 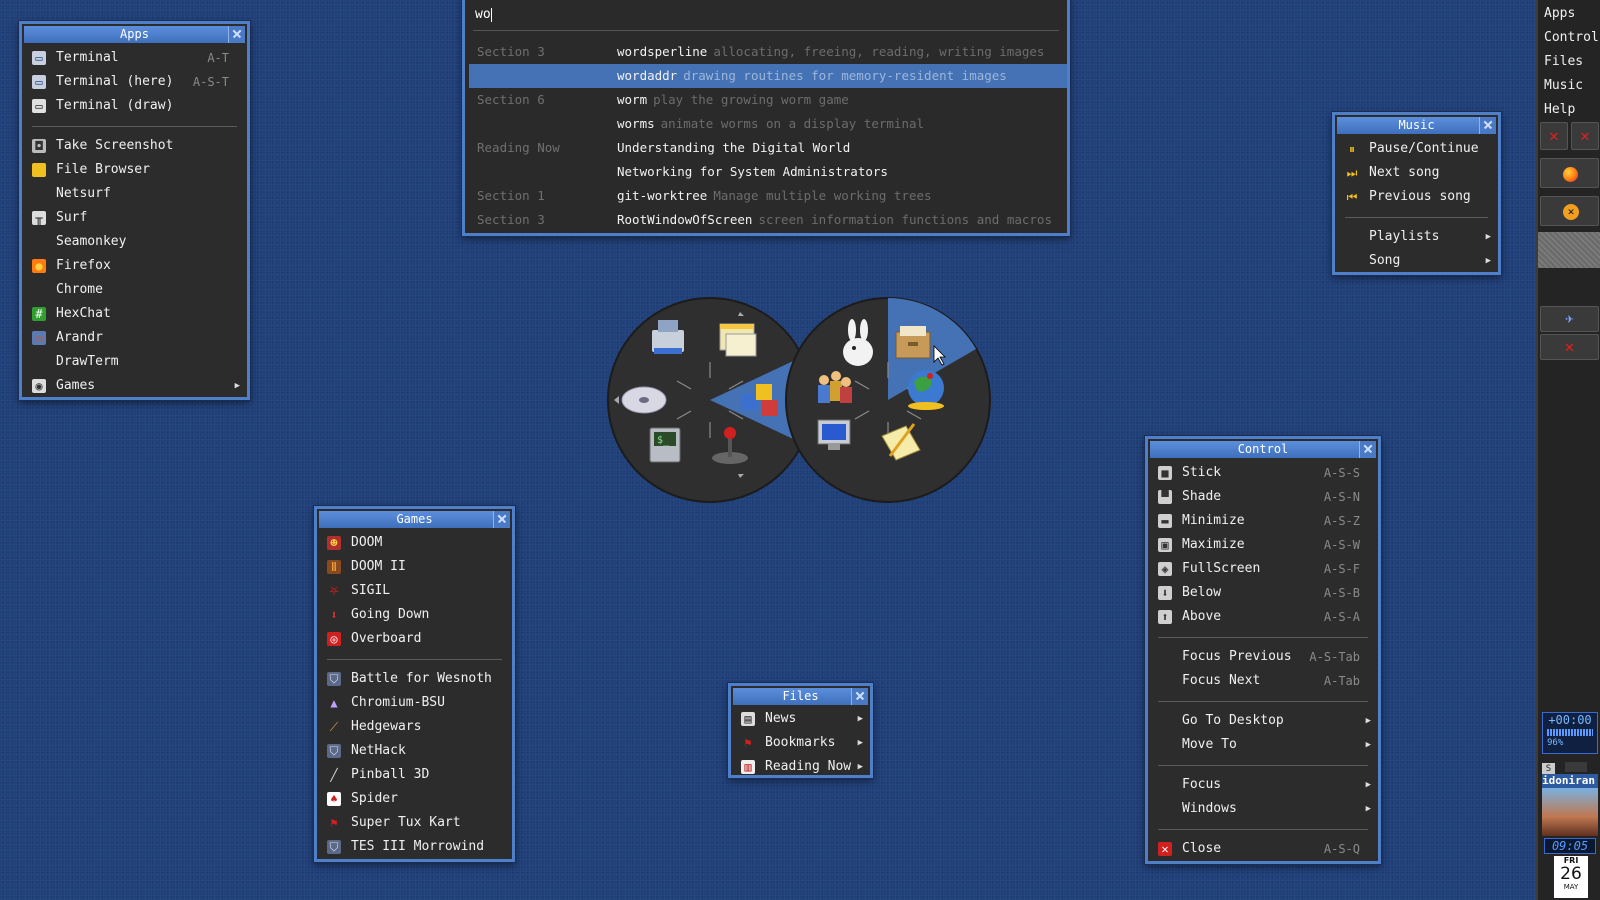 What do you see at coordinates (1569, 319) in the screenshot?
I see `pager-plane-button: ✈` at bounding box center [1569, 319].